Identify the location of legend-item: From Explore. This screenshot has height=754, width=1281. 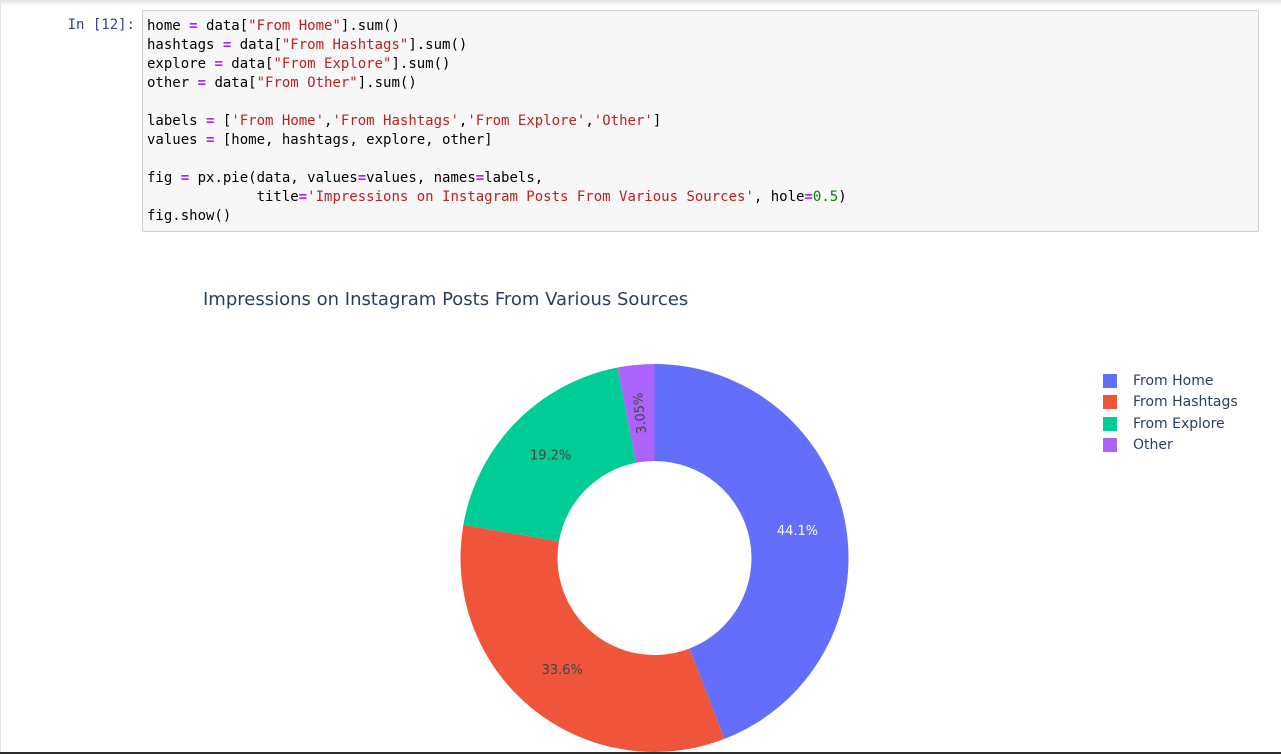
(1170, 424).